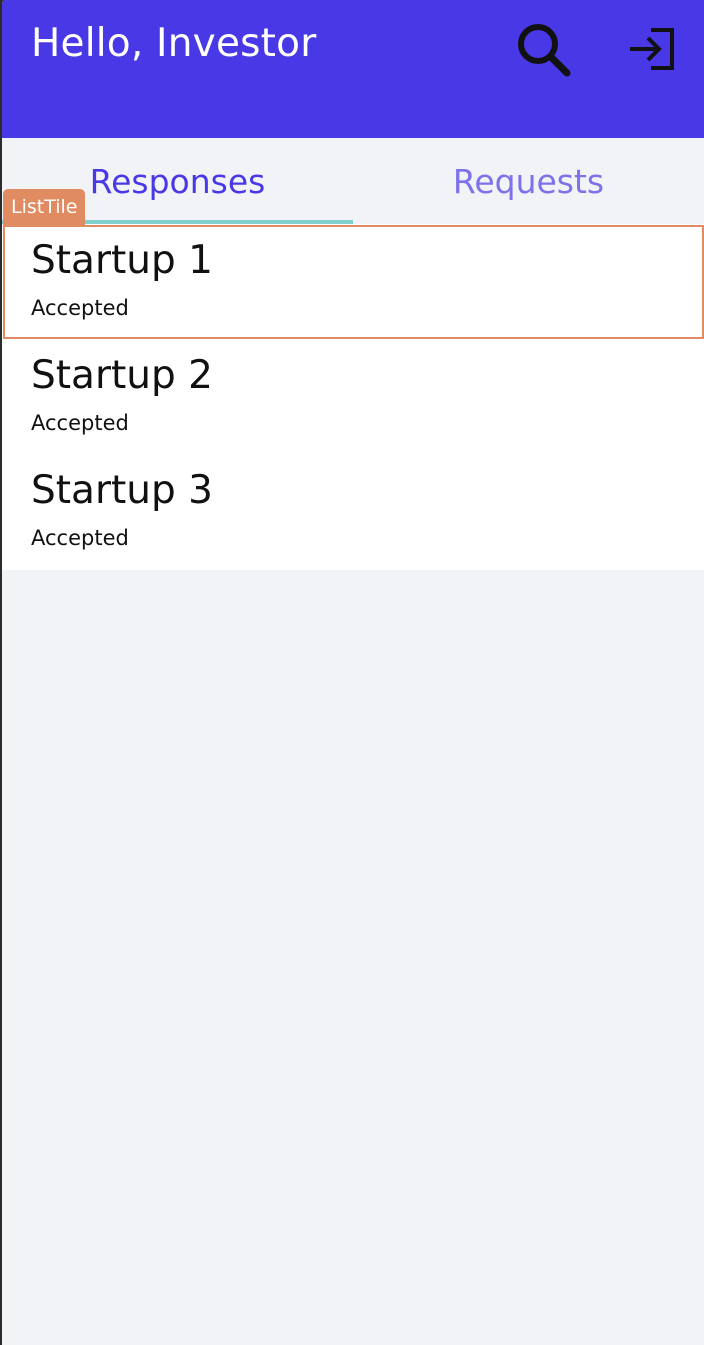  I want to click on list-item: Startup 2 Accepted, so click(353, 396).